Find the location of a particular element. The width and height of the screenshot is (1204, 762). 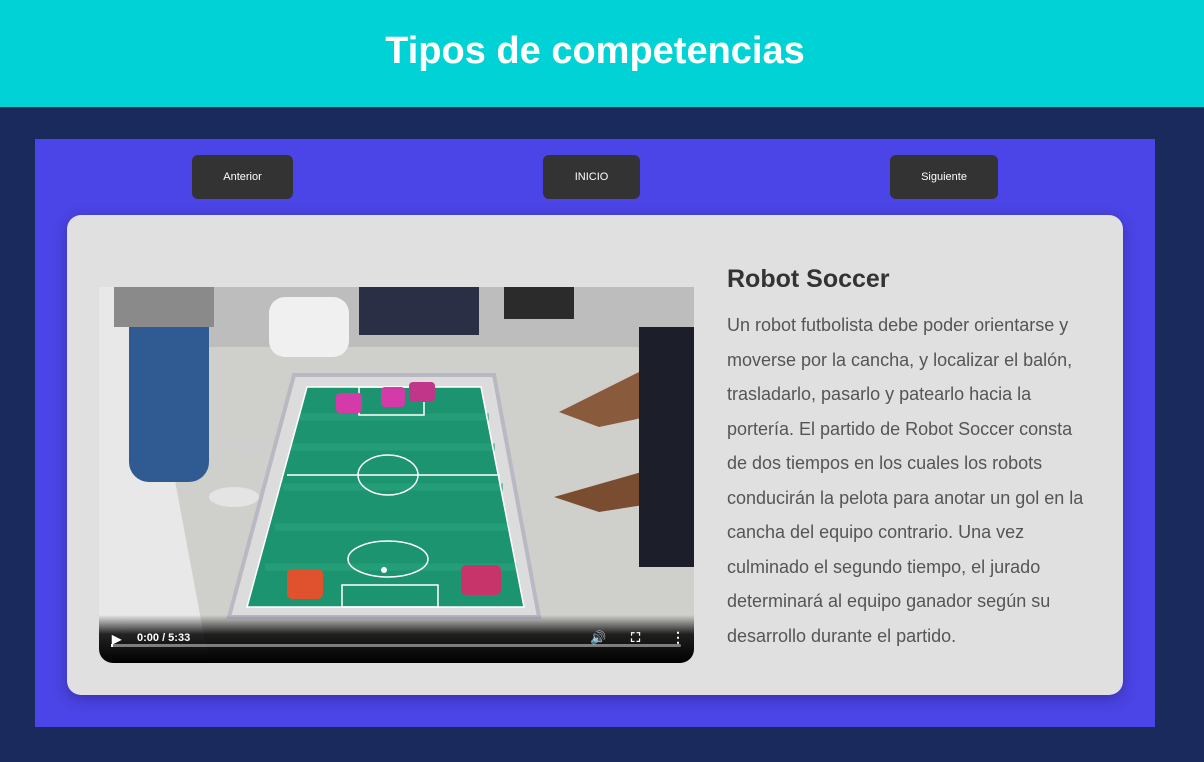

page-header: Tipos de competencias is located at coordinates (602, 53).